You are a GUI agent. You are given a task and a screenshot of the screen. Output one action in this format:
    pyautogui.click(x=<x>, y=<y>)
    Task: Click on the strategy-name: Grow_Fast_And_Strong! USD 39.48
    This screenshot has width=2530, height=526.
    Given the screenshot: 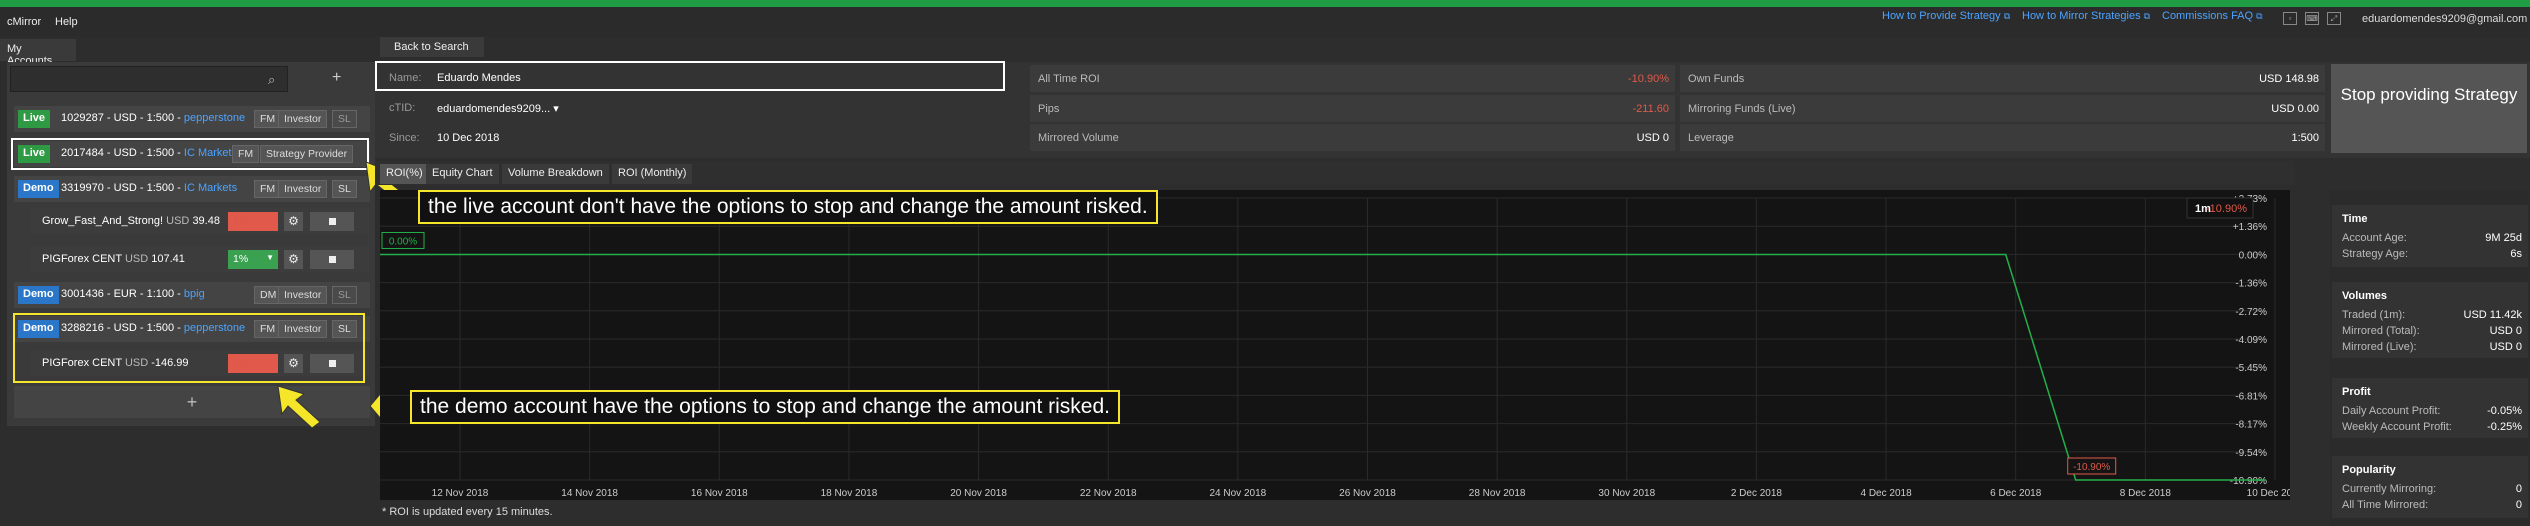 What is the action you would take?
    pyautogui.click(x=131, y=221)
    